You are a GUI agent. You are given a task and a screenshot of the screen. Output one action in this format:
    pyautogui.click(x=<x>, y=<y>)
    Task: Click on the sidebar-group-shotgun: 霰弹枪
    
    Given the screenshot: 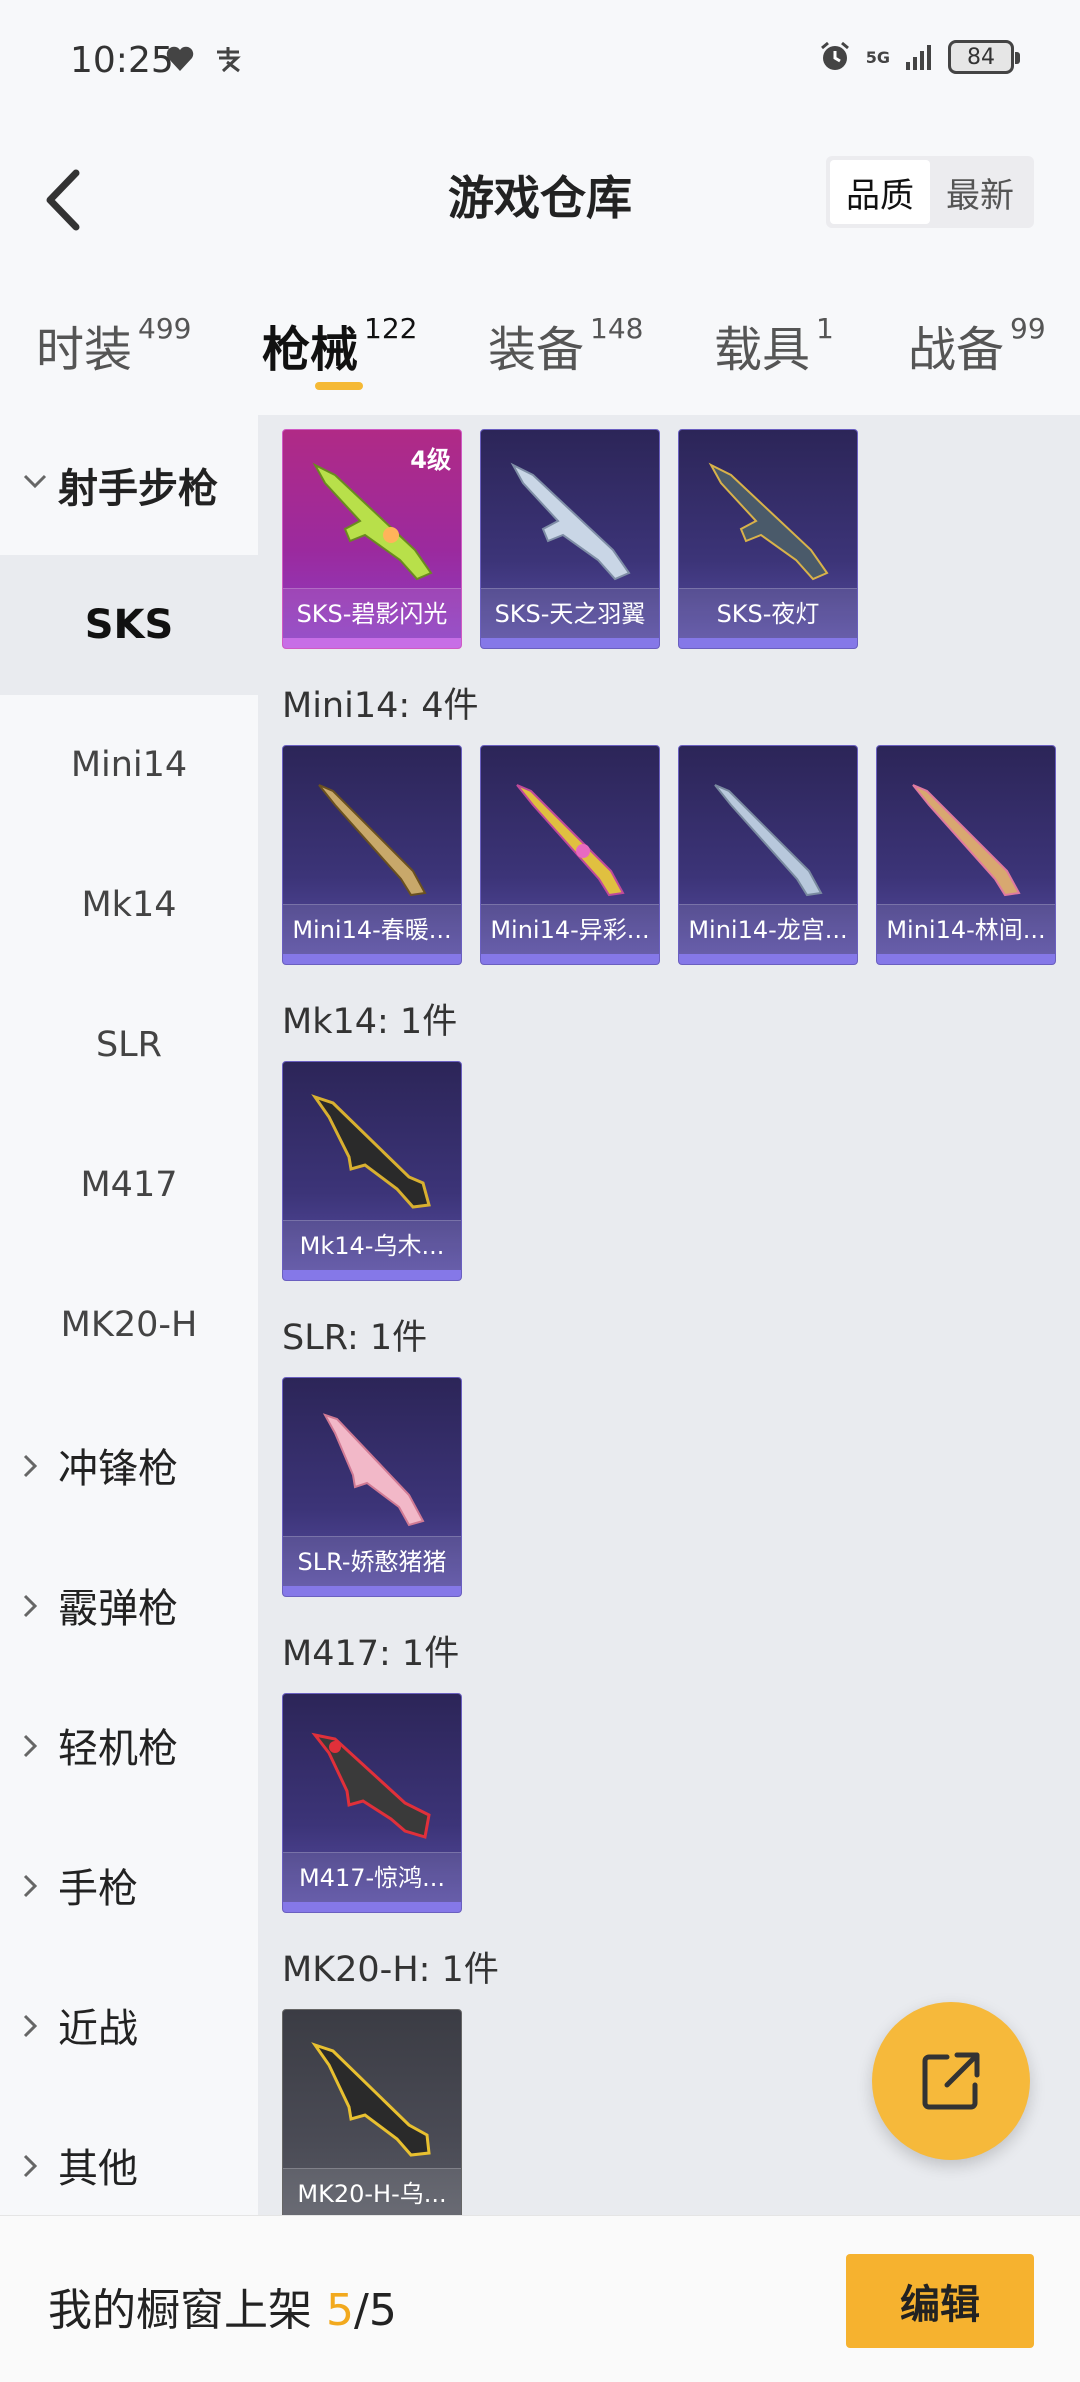 What is the action you would take?
    pyautogui.click(x=129, y=1605)
    